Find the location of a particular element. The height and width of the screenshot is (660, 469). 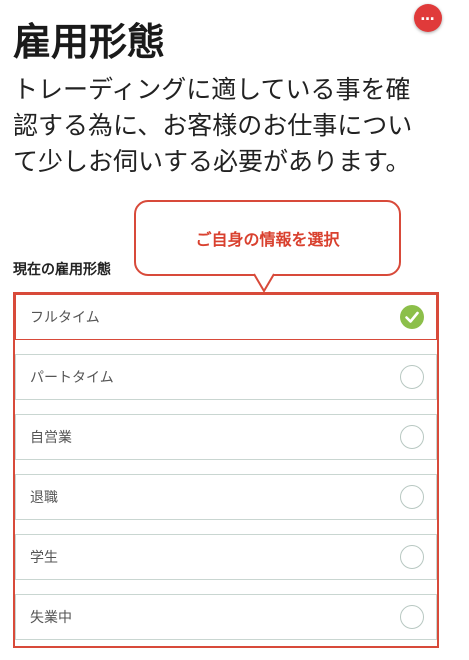

section-label: 現在の雇用形態 is located at coordinates (62, 270).